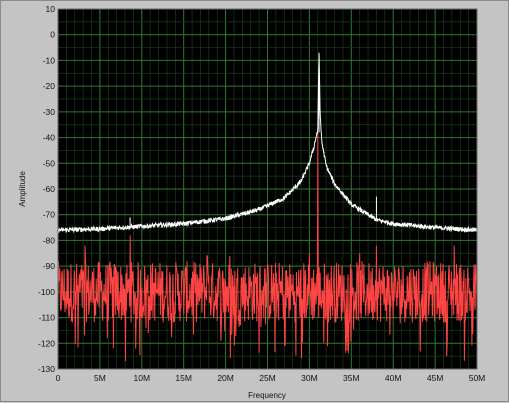 The width and height of the screenshot is (509, 403). I want to click on x-tick-label: 30M, so click(309, 378).